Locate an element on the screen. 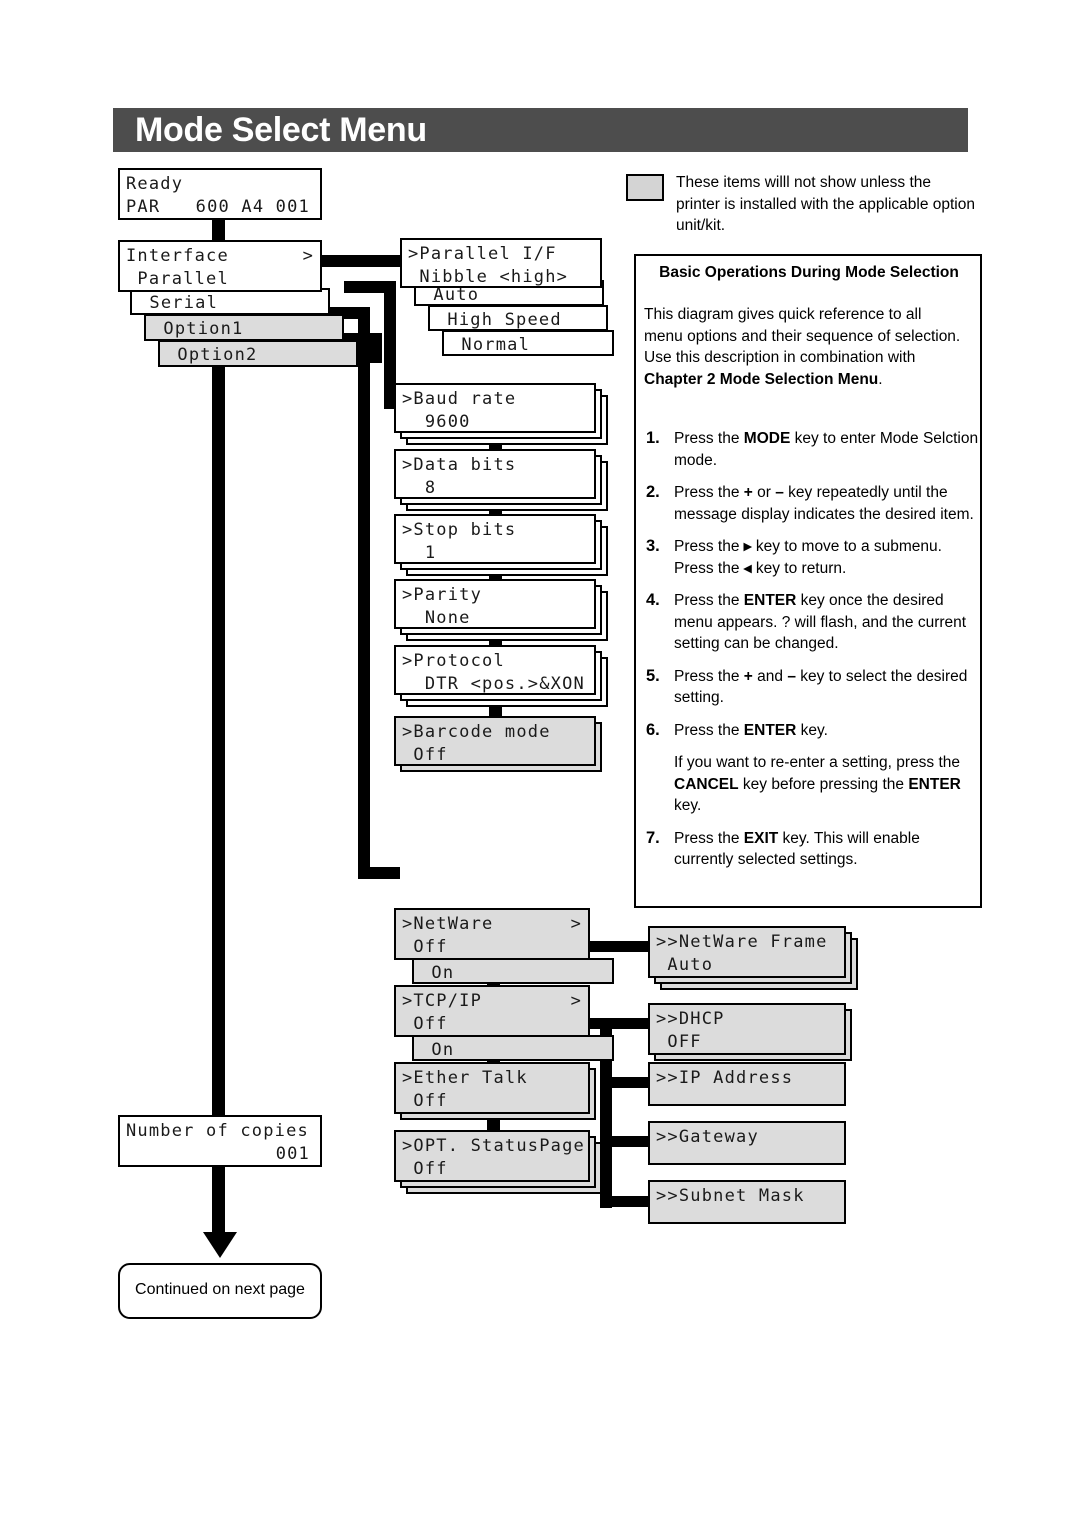 Image resolution: width=1080 pixels, height=1526 pixels. lcd-line-1: >Parity is located at coordinates (442, 595).